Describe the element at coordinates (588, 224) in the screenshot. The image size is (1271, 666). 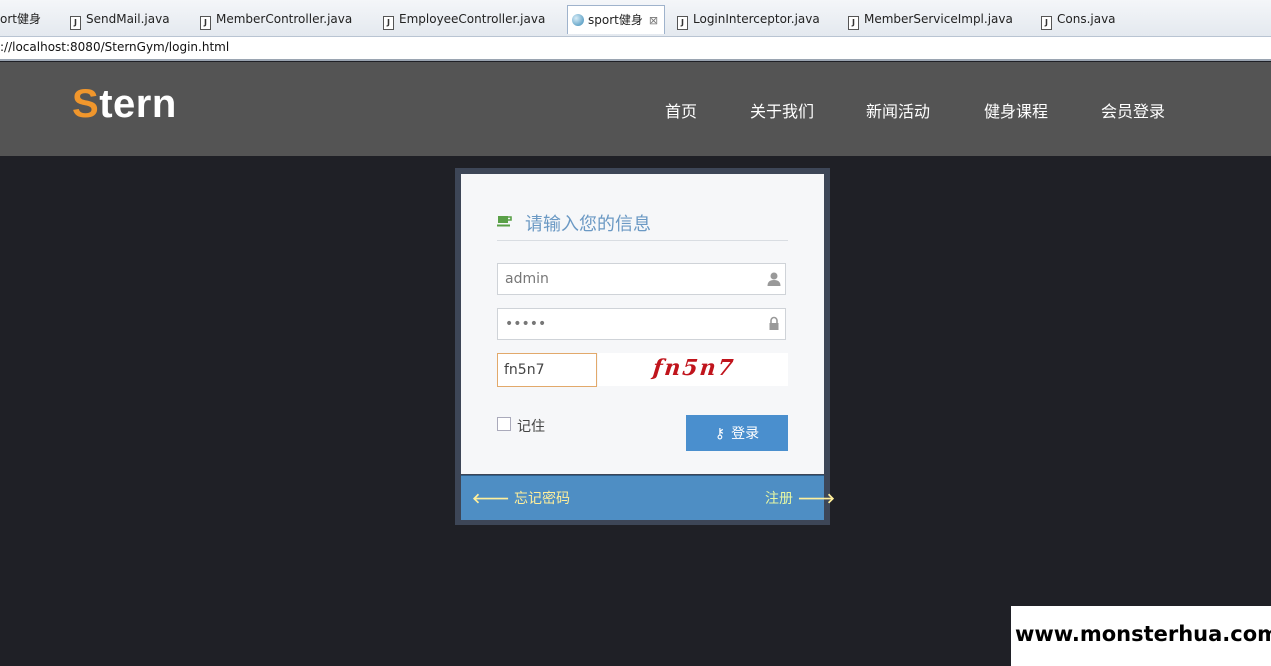
I see `login-heading-text: 请输入您的信息` at that location.